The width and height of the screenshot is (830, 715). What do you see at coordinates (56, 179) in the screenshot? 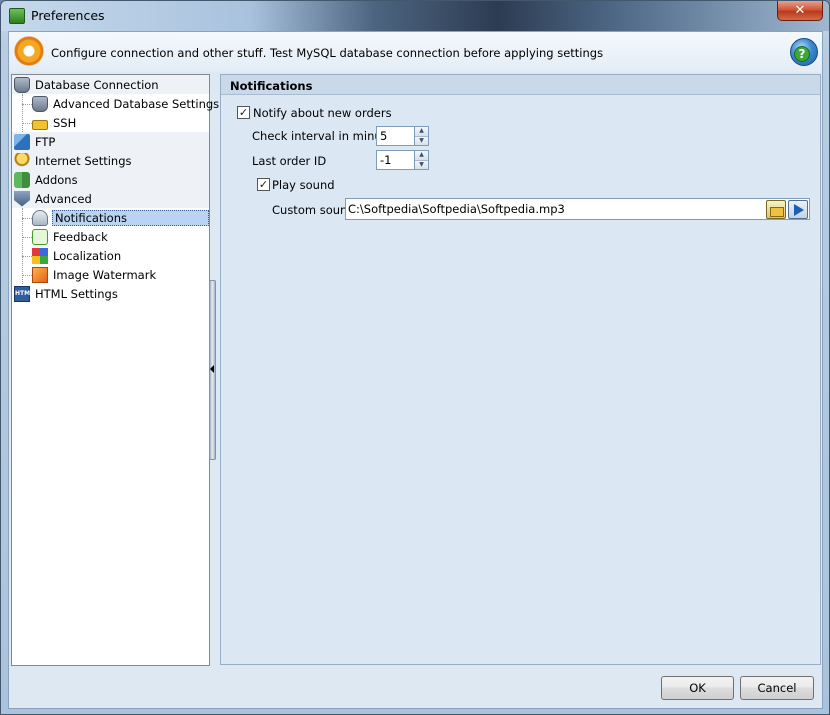
I see `tree-item-label: Addons` at bounding box center [56, 179].